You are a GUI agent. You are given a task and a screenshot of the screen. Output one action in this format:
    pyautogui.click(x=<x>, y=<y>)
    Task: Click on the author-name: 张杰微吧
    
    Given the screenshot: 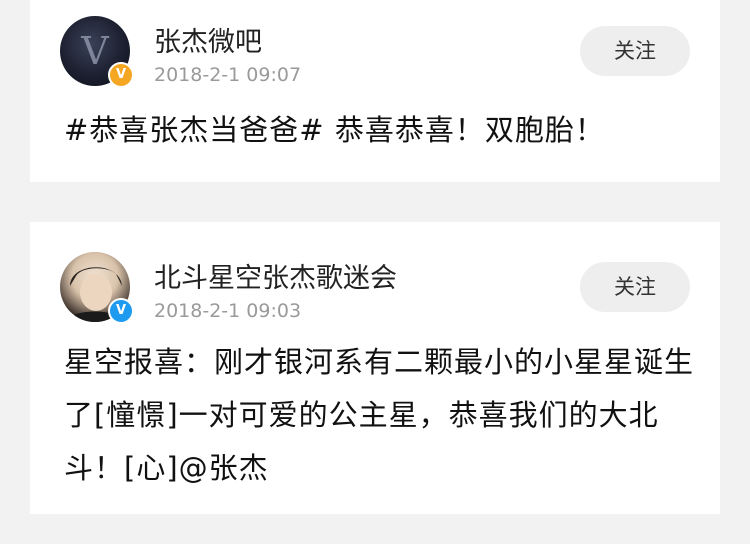 What is the action you would take?
    pyautogui.click(x=208, y=39)
    